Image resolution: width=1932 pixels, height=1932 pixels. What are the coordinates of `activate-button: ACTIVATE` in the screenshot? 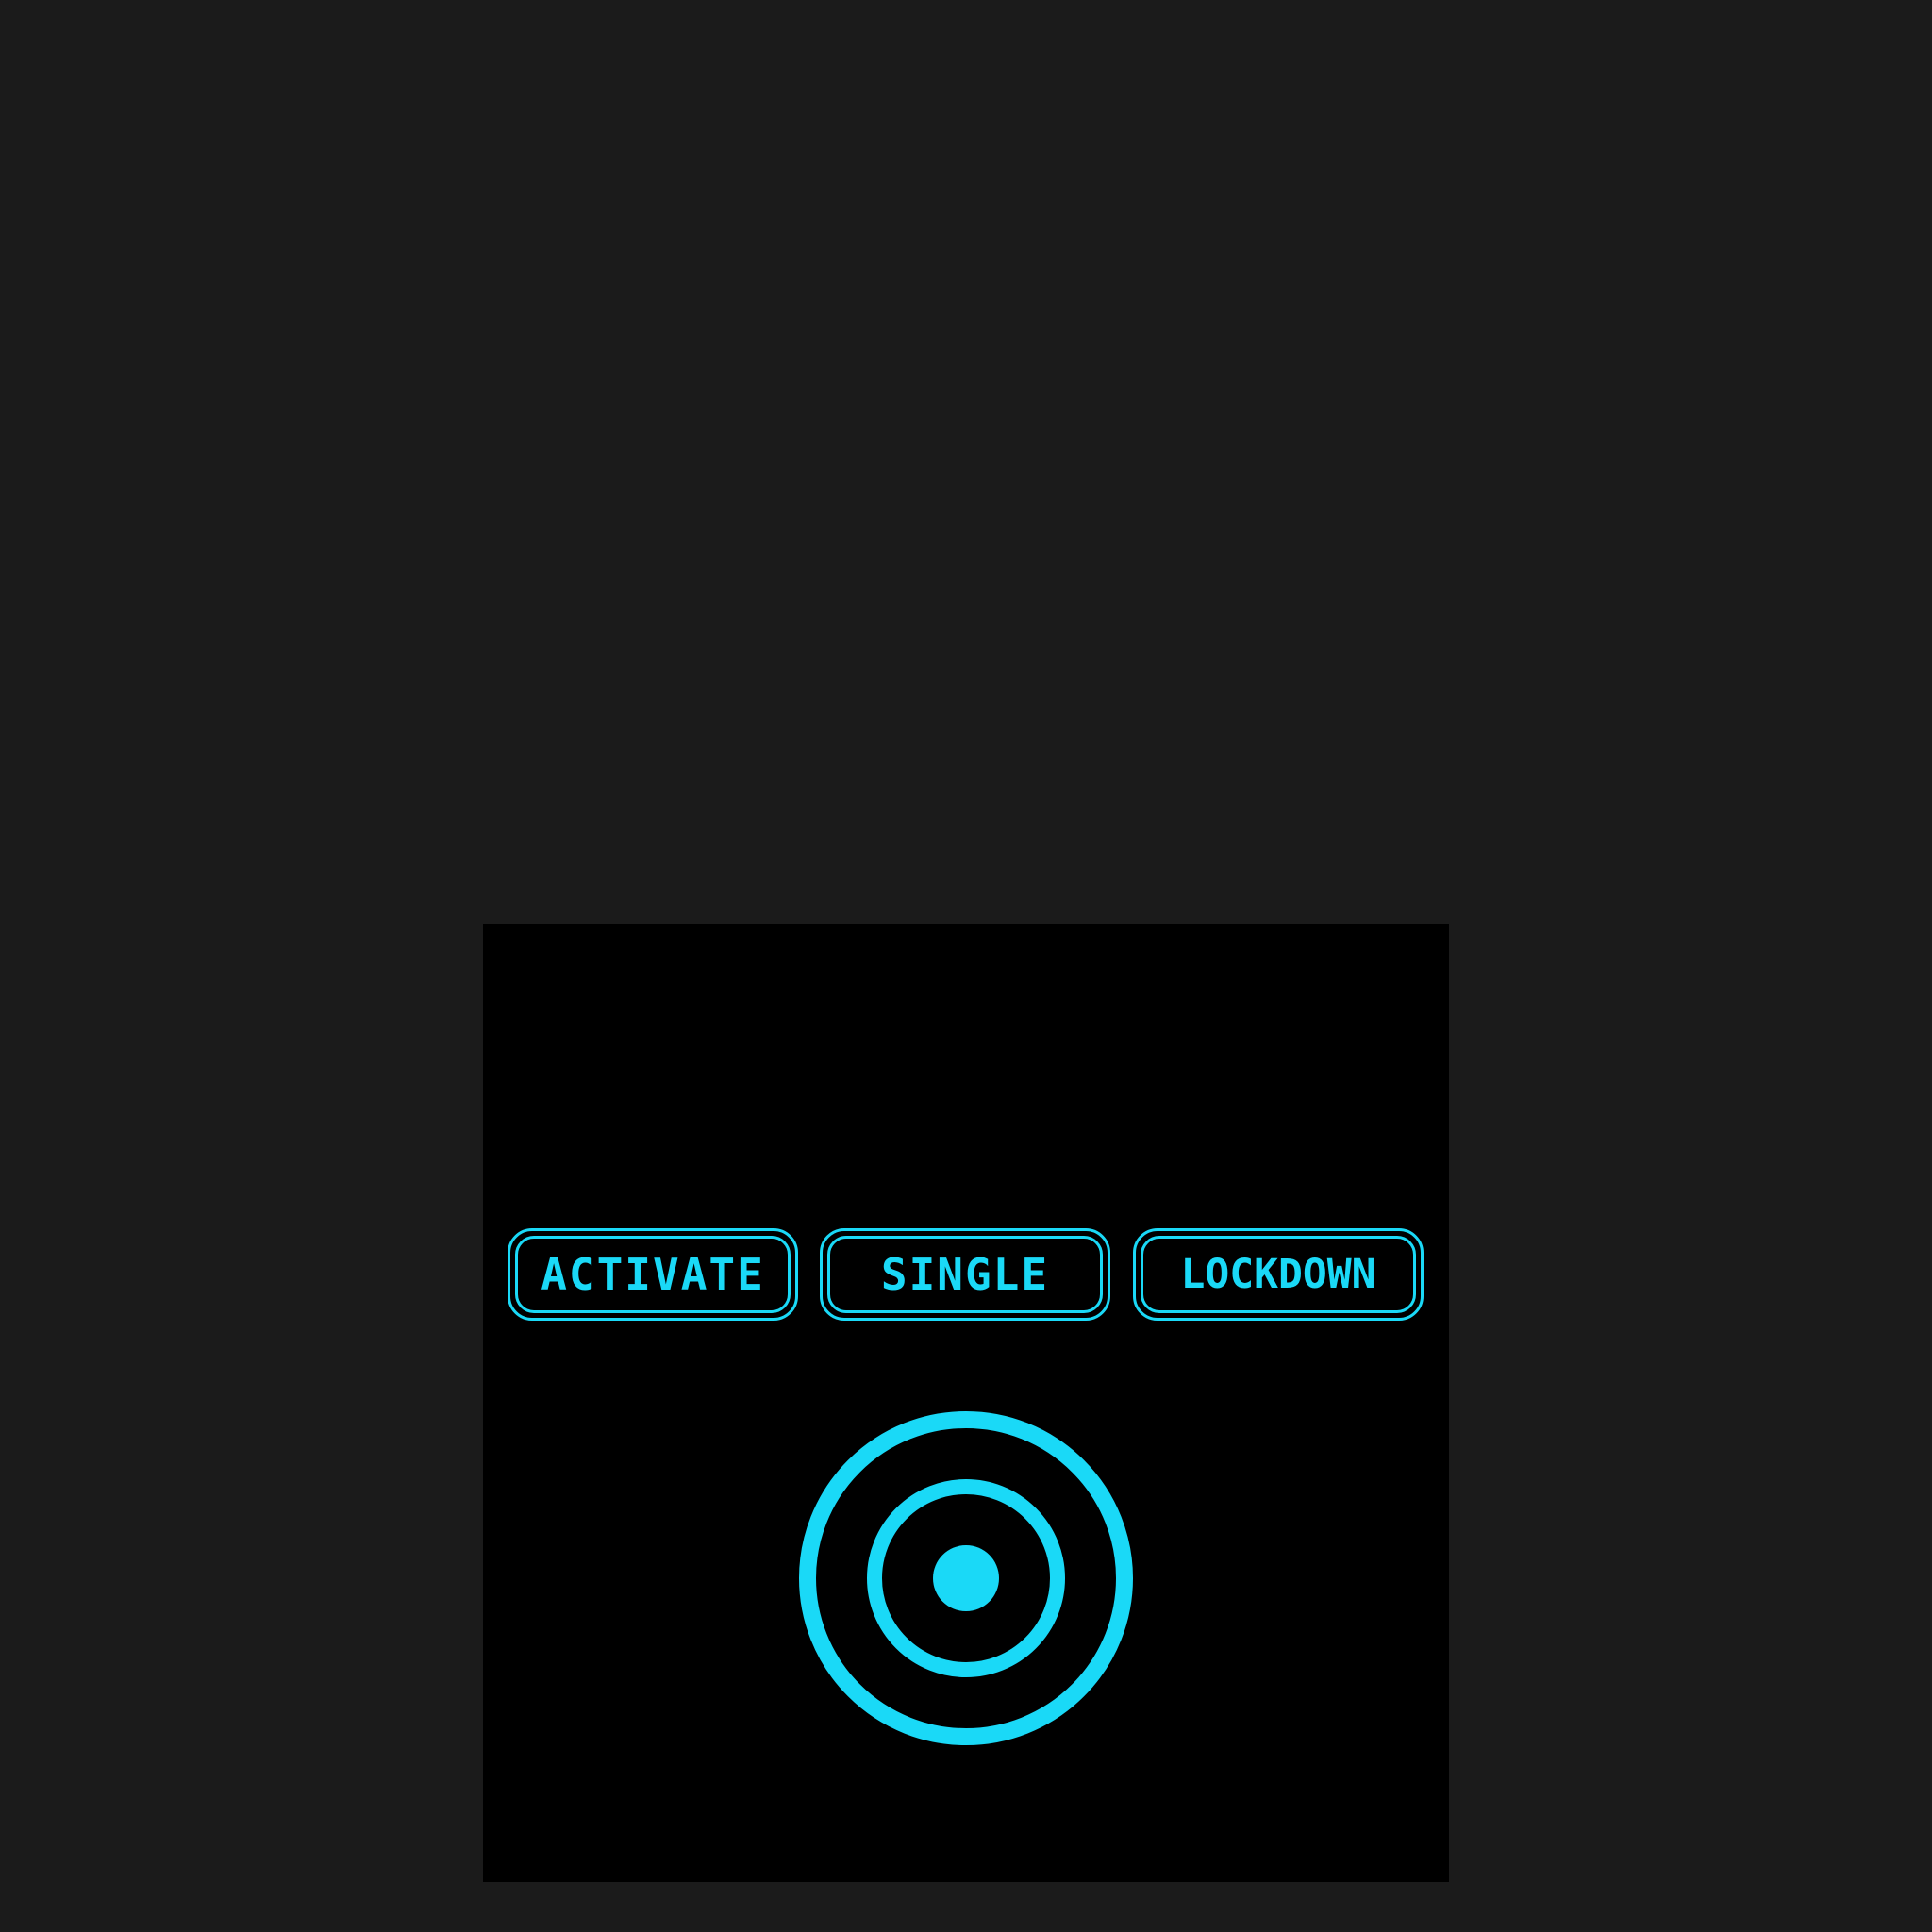 It's located at (653, 1275).